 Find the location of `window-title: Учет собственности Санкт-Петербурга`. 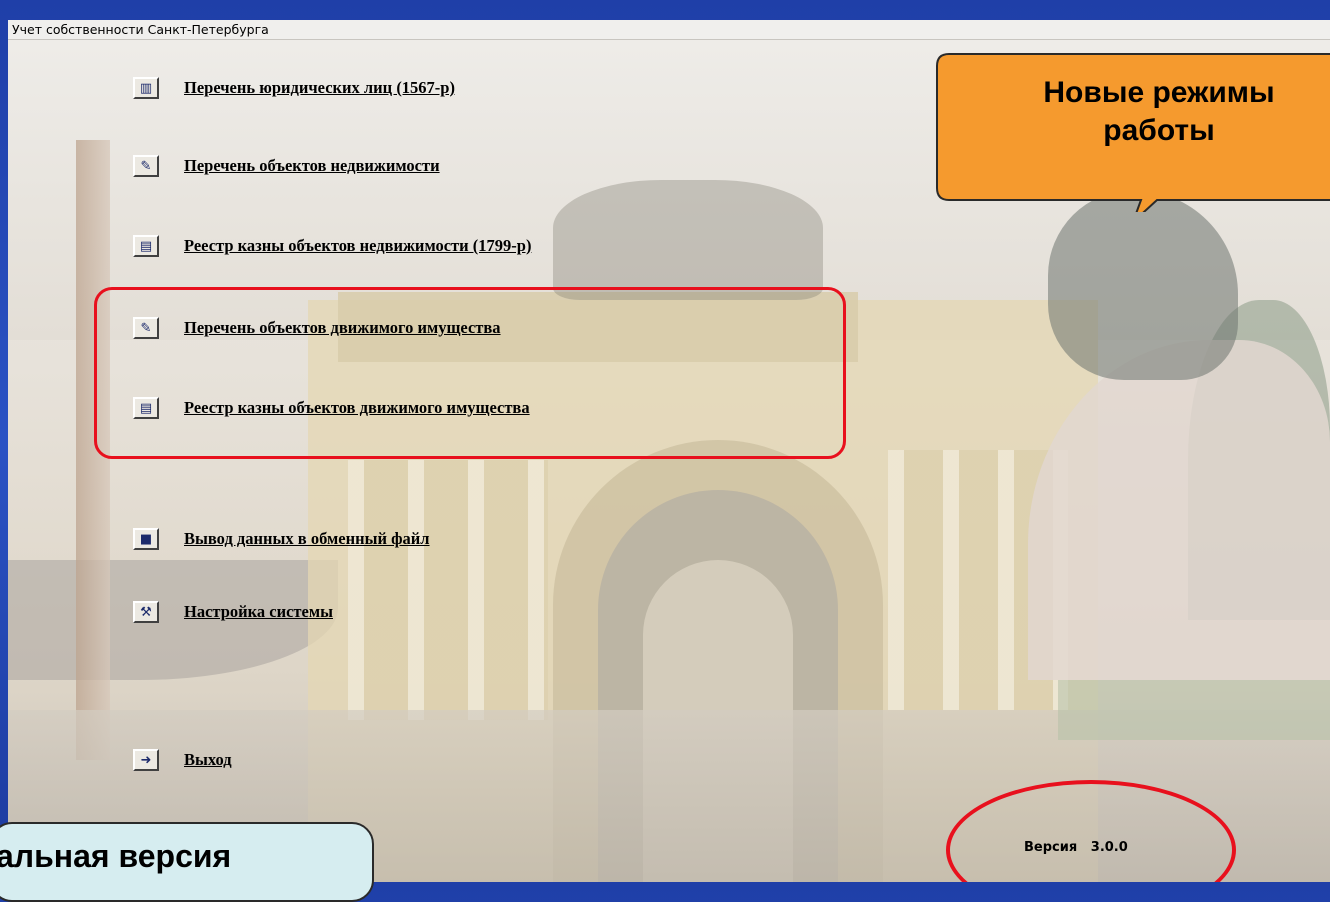

window-title: Учет собственности Санкт-Петербурга is located at coordinates (669, 30).